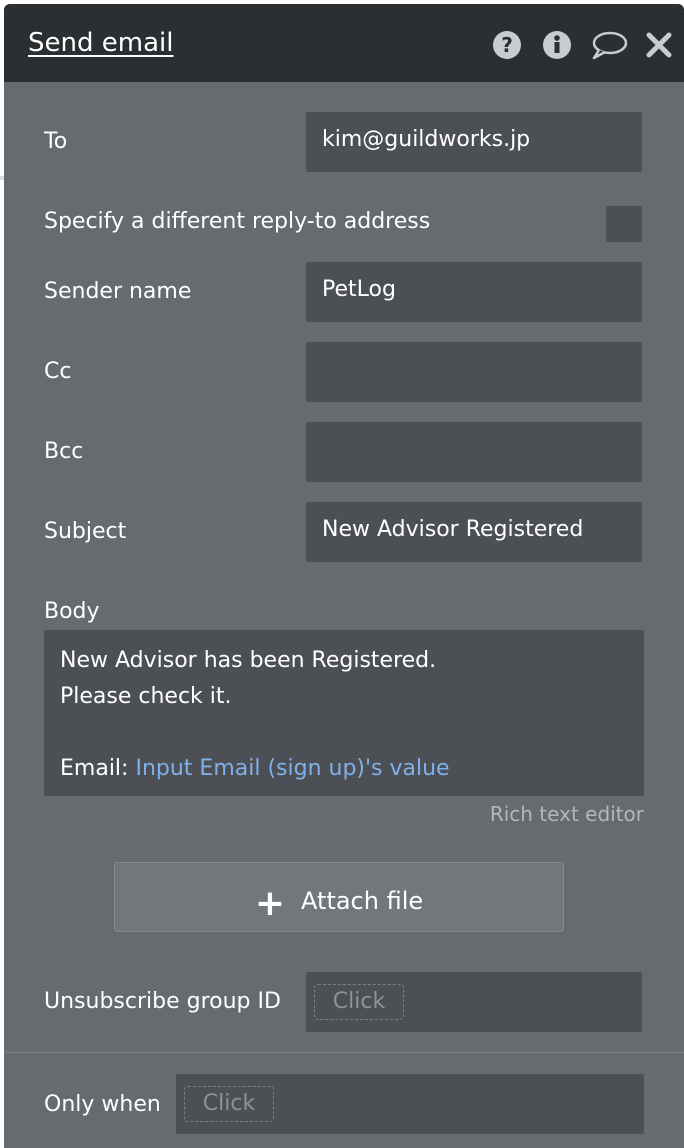 This screenshot has height=1148, width=684. Describe the element at coordinates (359, 1002) in the screenshot. I see `unsubscribe-click-placeholder: Click` at that location.